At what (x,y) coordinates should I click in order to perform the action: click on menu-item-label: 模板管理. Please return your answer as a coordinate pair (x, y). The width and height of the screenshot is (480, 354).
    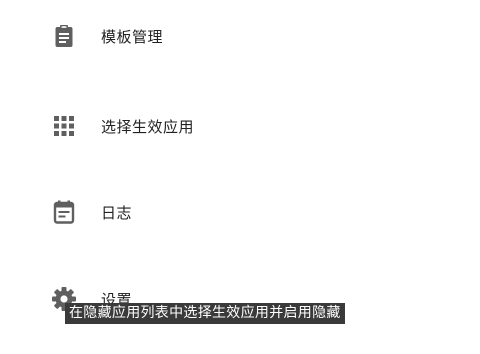
    Looking at the image, I should click on (132, 36).